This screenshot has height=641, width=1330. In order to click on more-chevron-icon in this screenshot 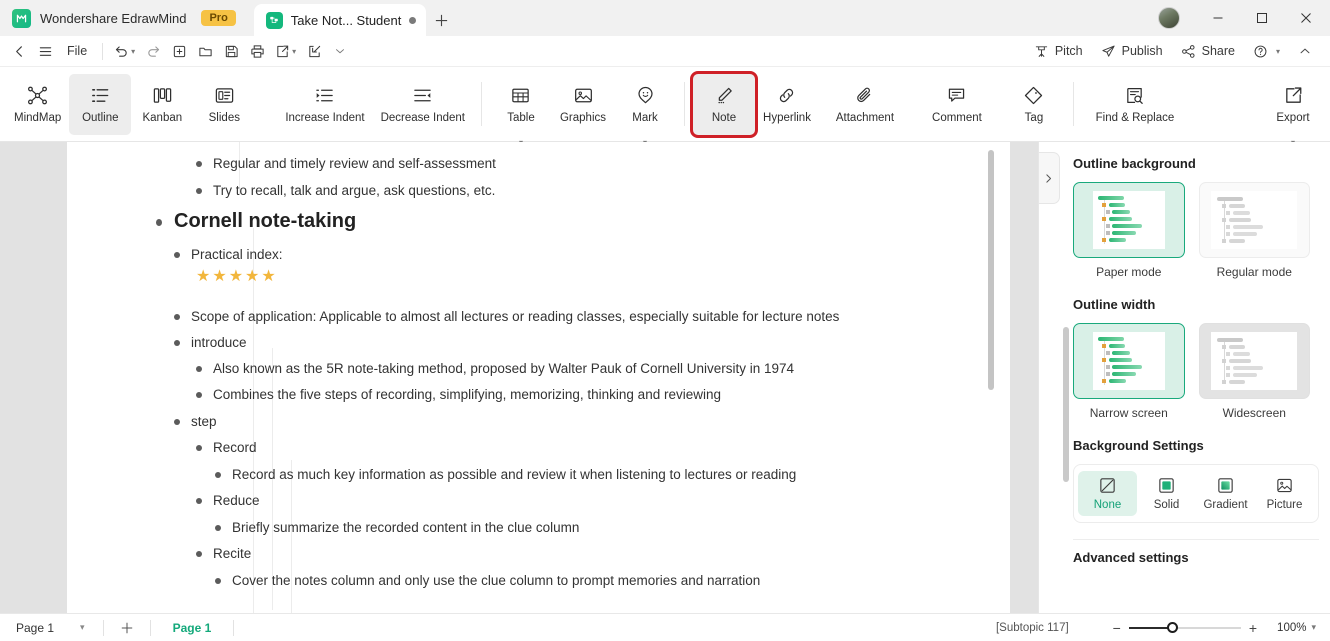, I will do `click(340, 51)`.